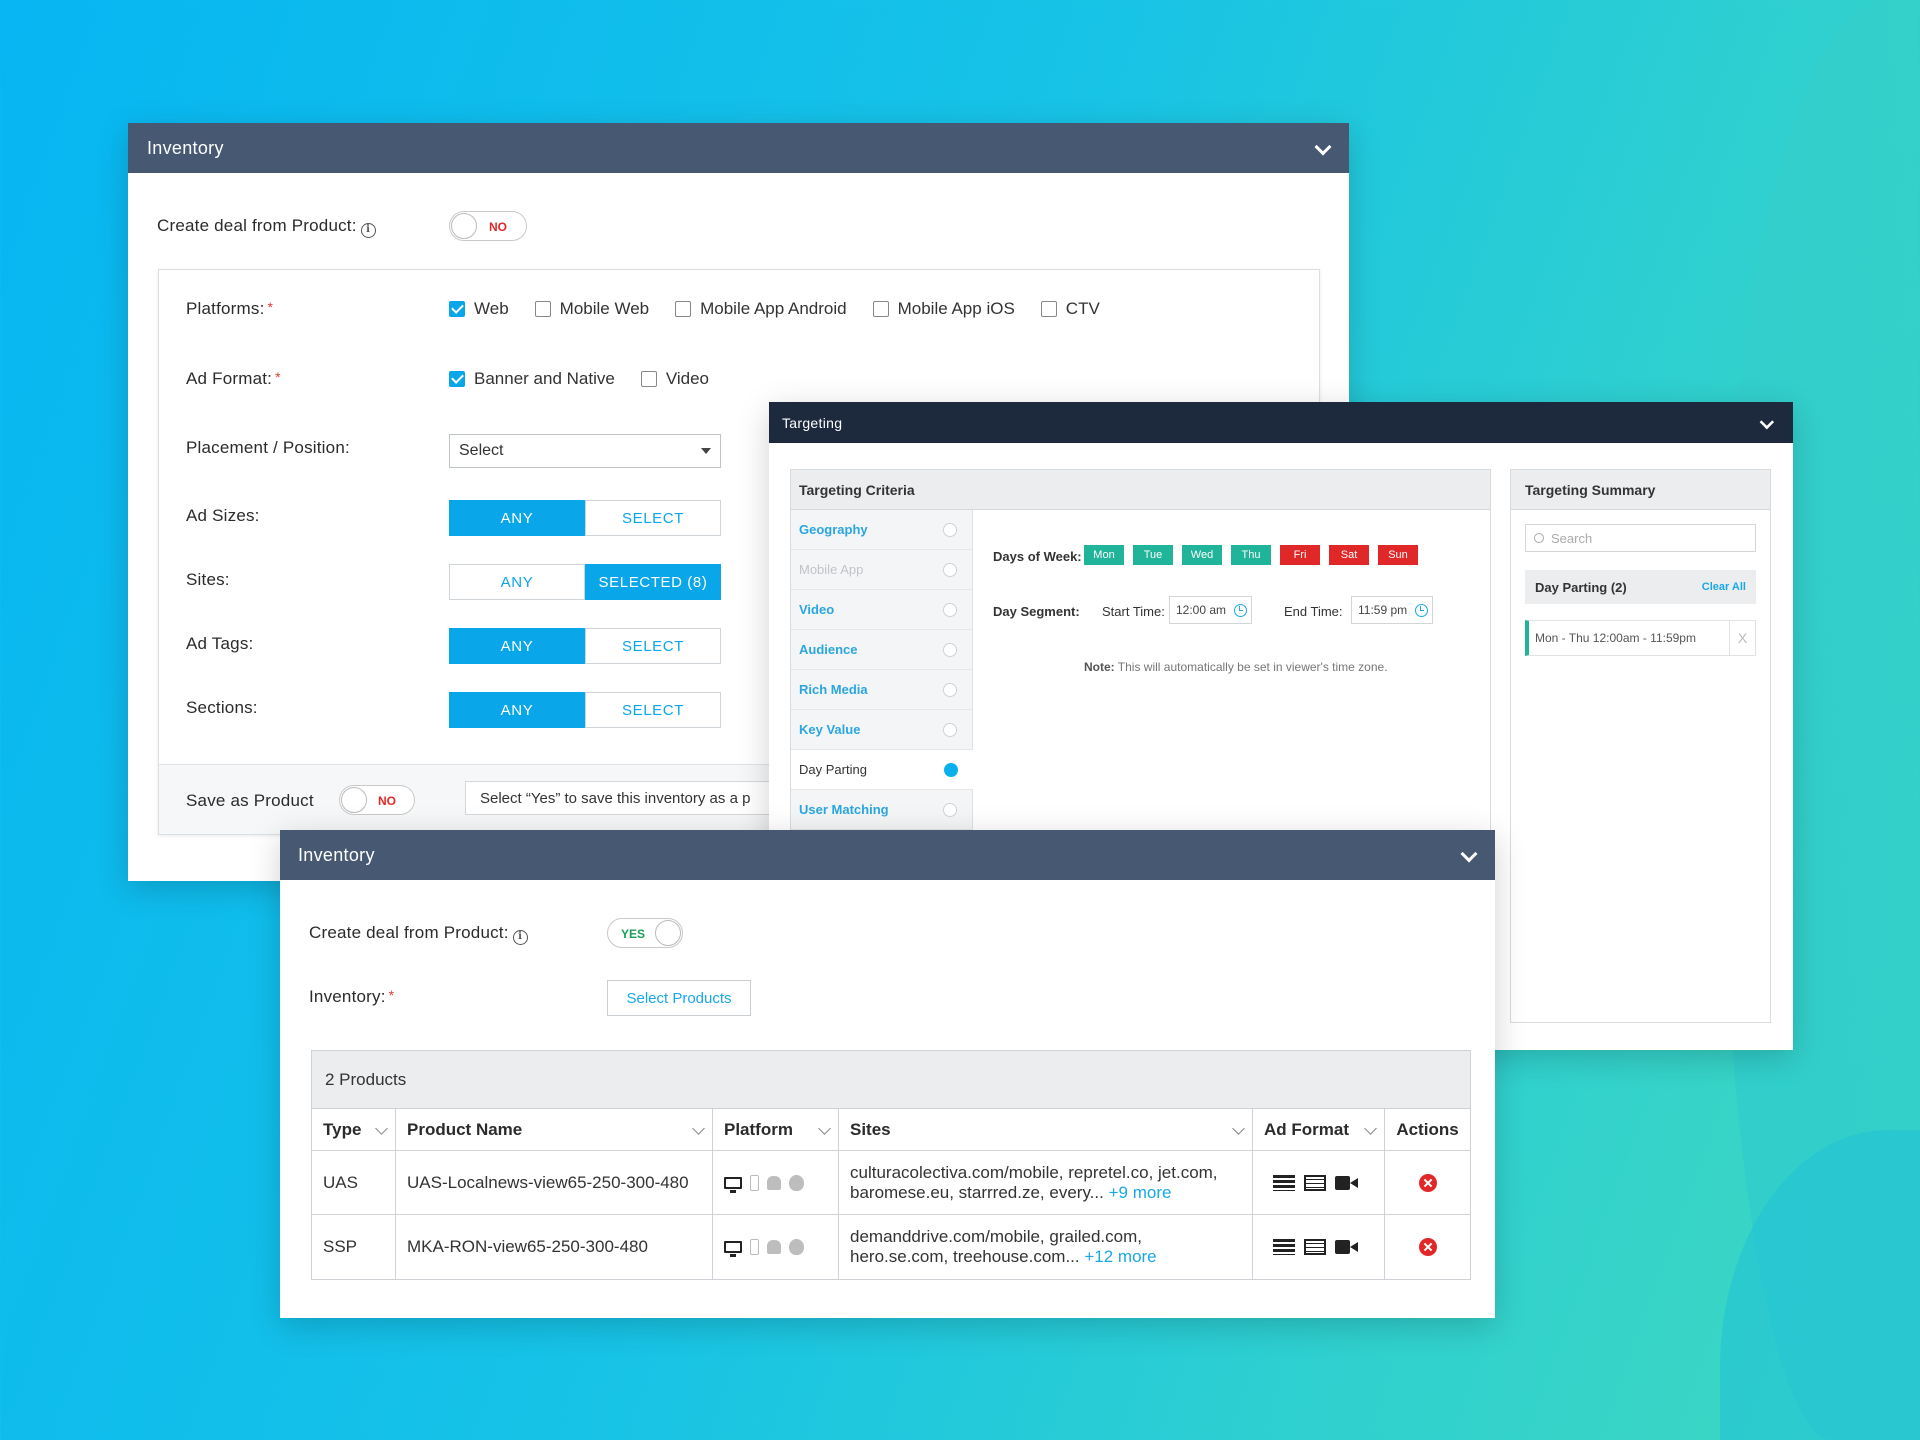 Image resolution: width=1920 pixels, height=1440 pixels. Describe the element at coordinates (679, 998) in the screenshot. I see `select-products-button: Select Products` at that location.